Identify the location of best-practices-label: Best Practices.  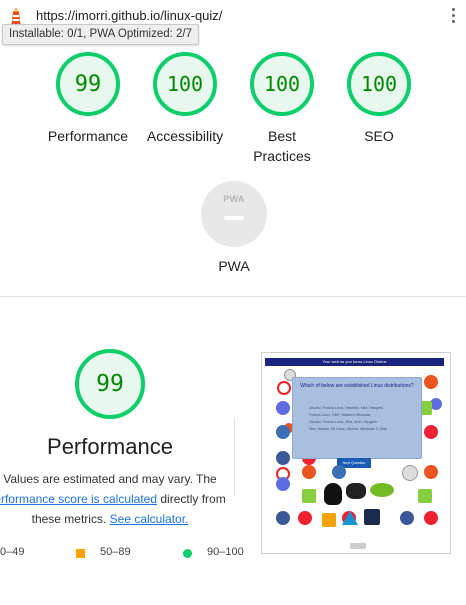
(282, 146).